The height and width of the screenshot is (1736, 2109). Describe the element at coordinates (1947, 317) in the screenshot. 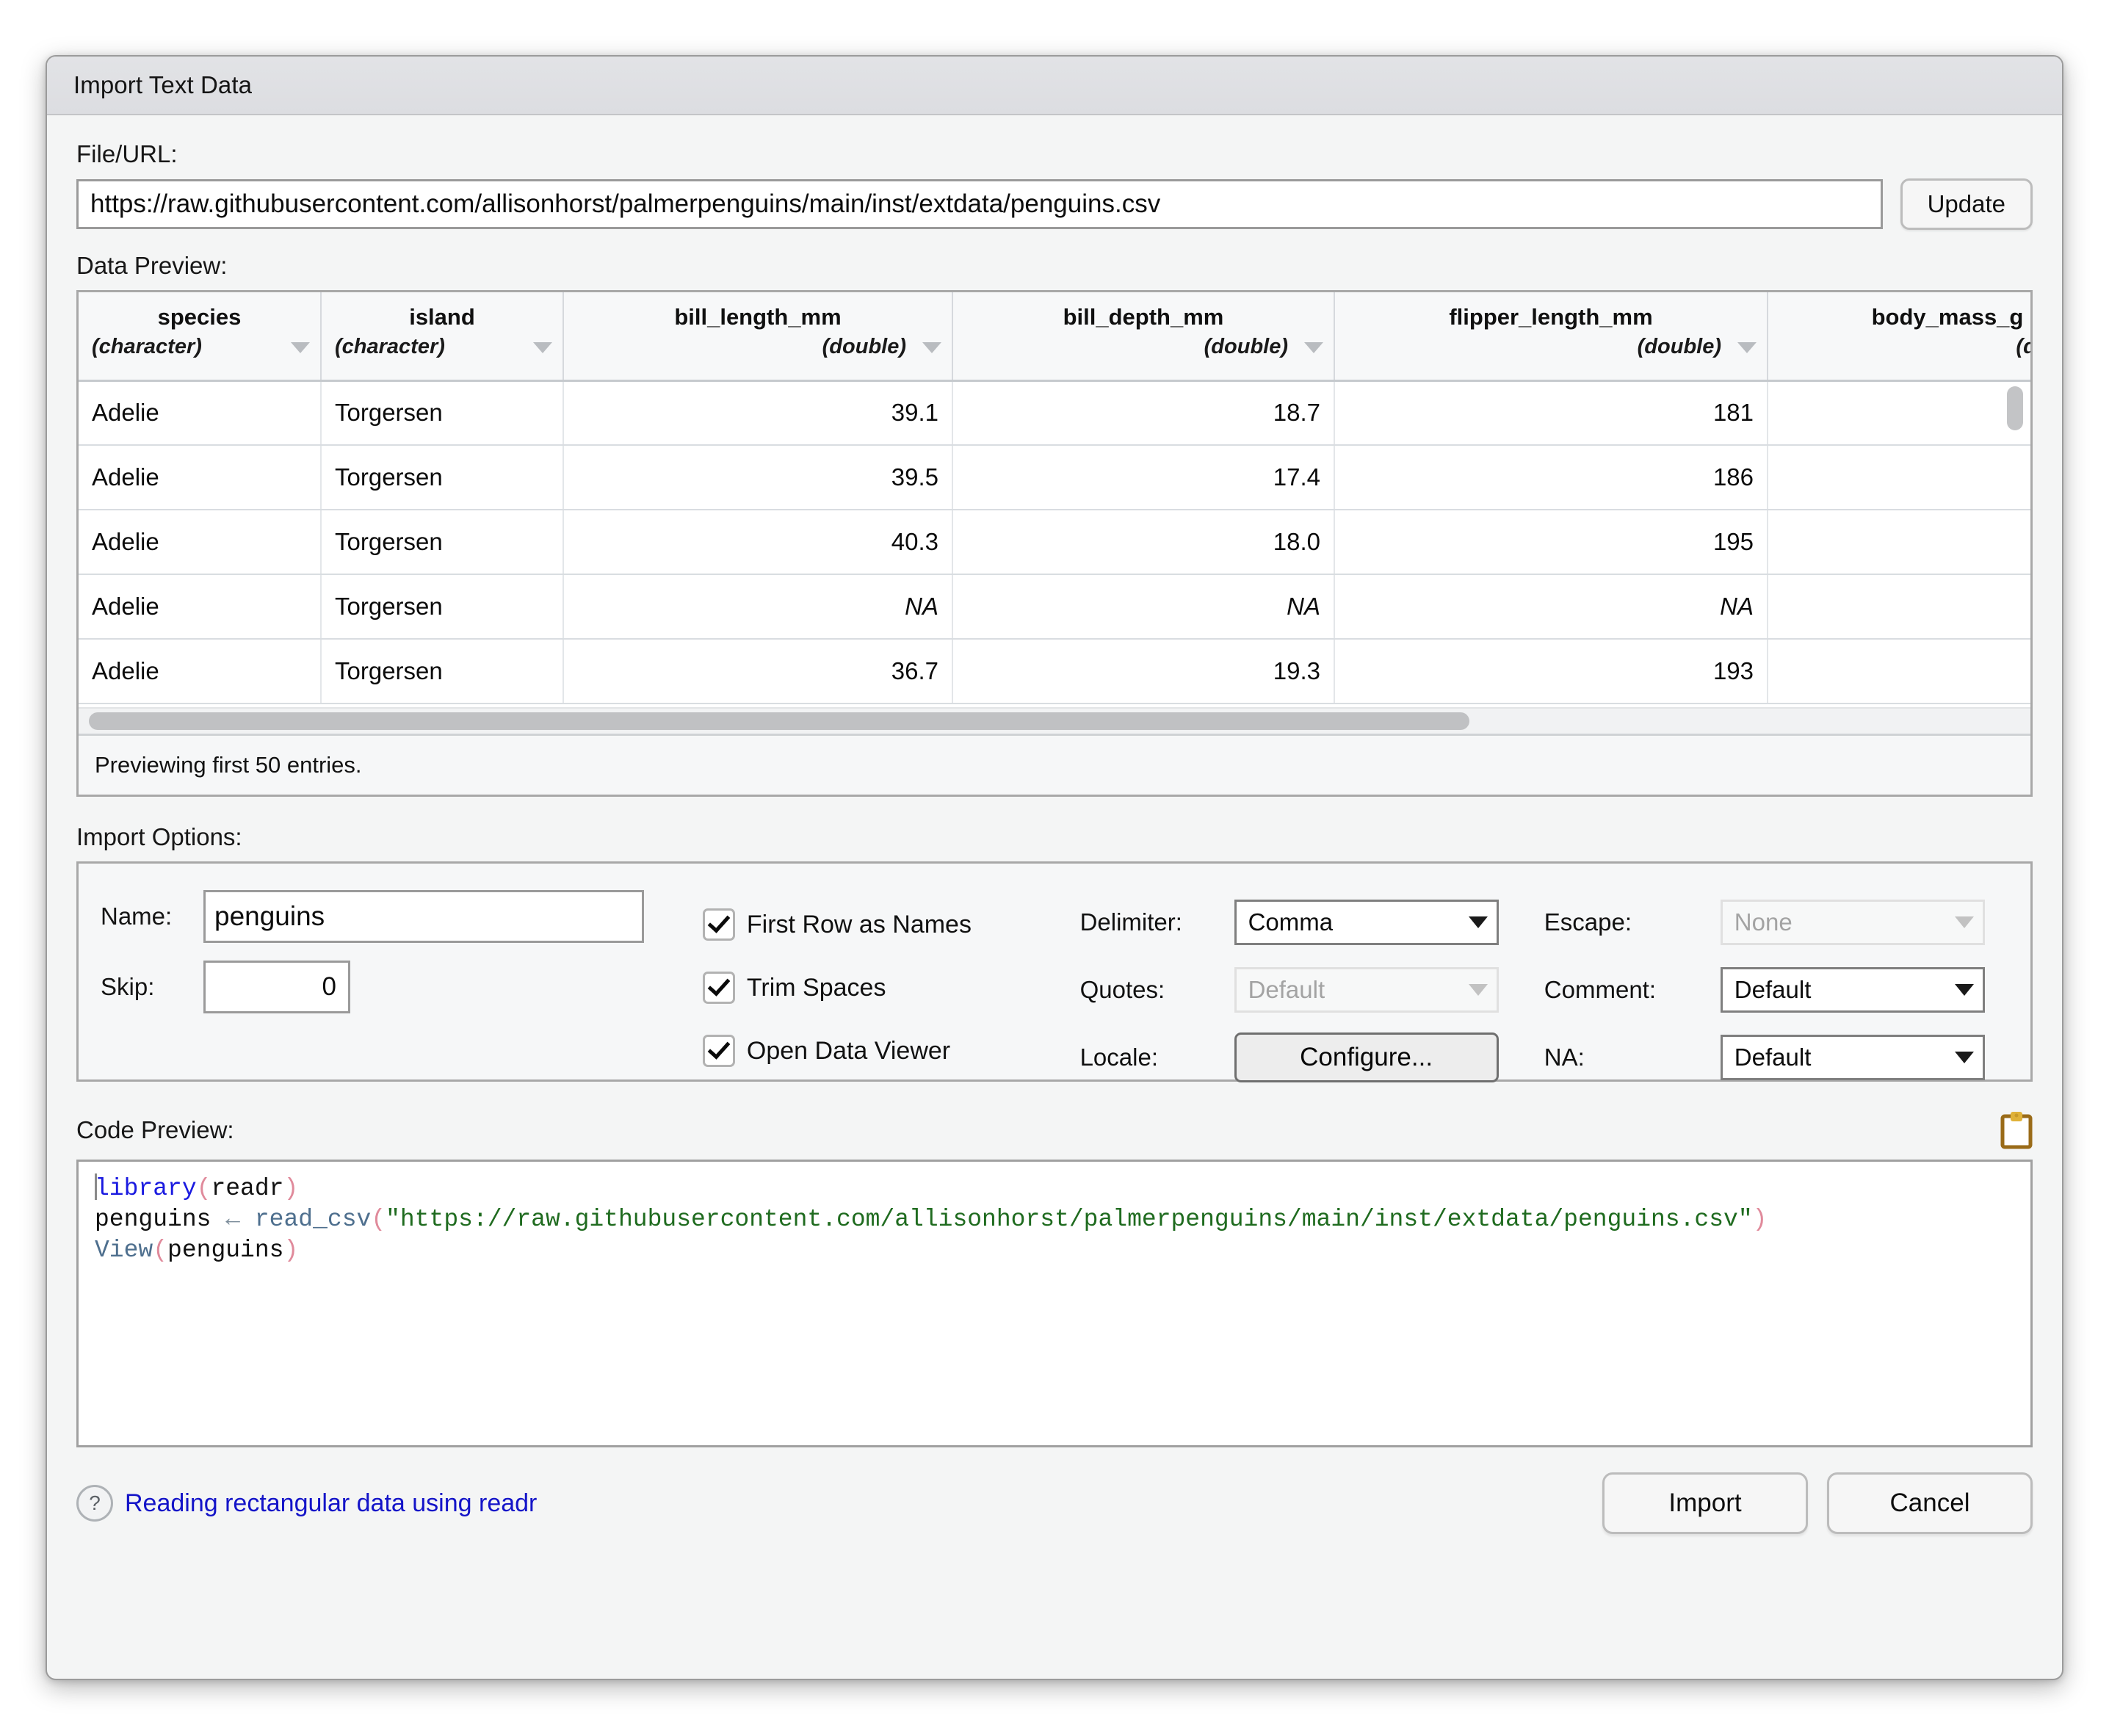

I see `table-header-name: body_mass_g` at that location.